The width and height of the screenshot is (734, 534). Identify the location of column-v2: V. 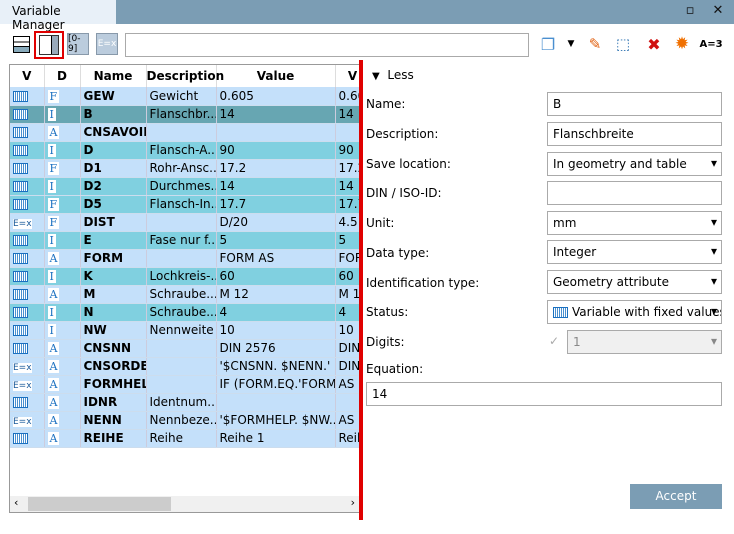
(347, 76).